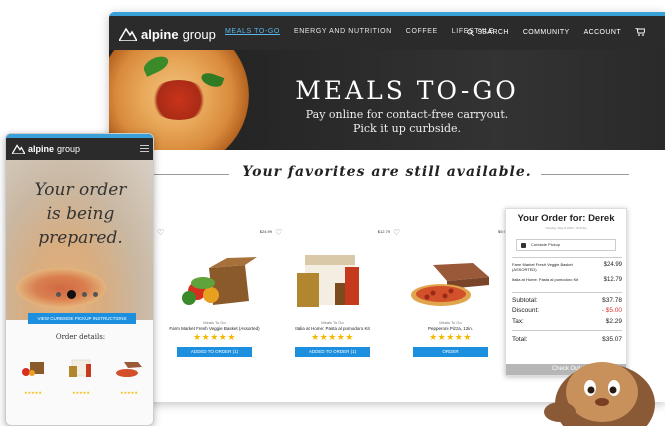 Image resolution: width=665 pixels, height=426 pixels. What do you see at coordinates (518, 321) in the screenshot?
I see `tax-label: Tax:` at bounding box center [518, 321].